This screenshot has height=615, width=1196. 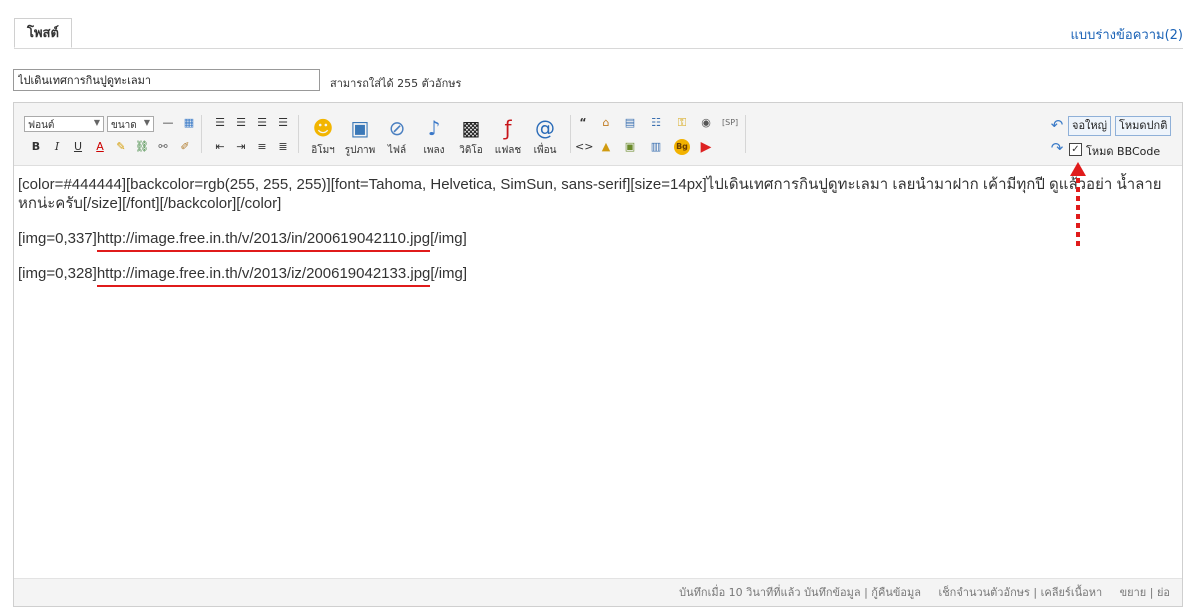 I want to click on indent-icon: ⇥, so click(x=241, y=147).